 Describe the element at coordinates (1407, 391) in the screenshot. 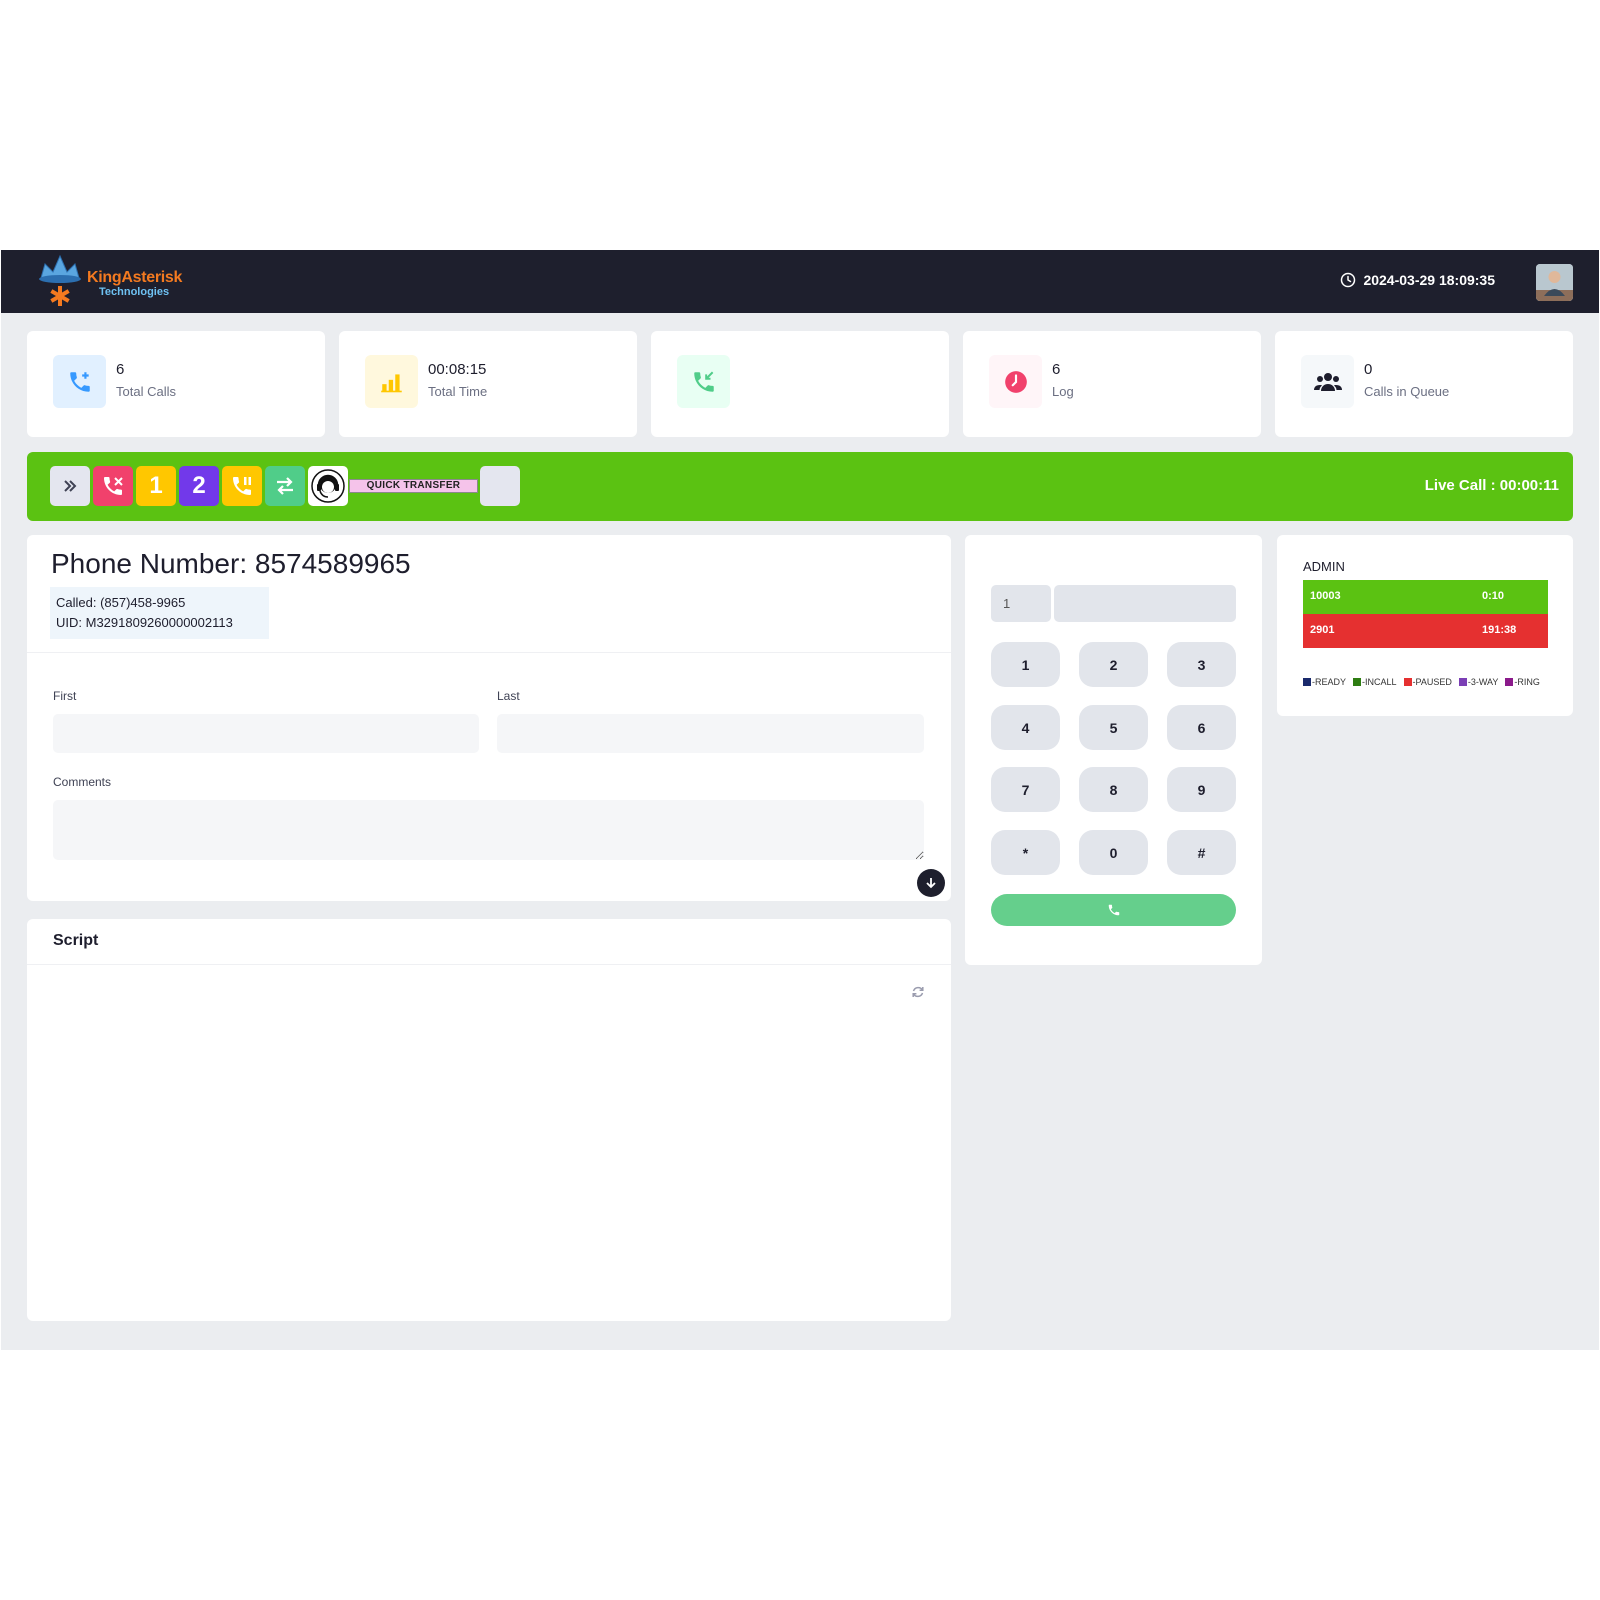

I see `stat-label: Calls in Queue` at that location.